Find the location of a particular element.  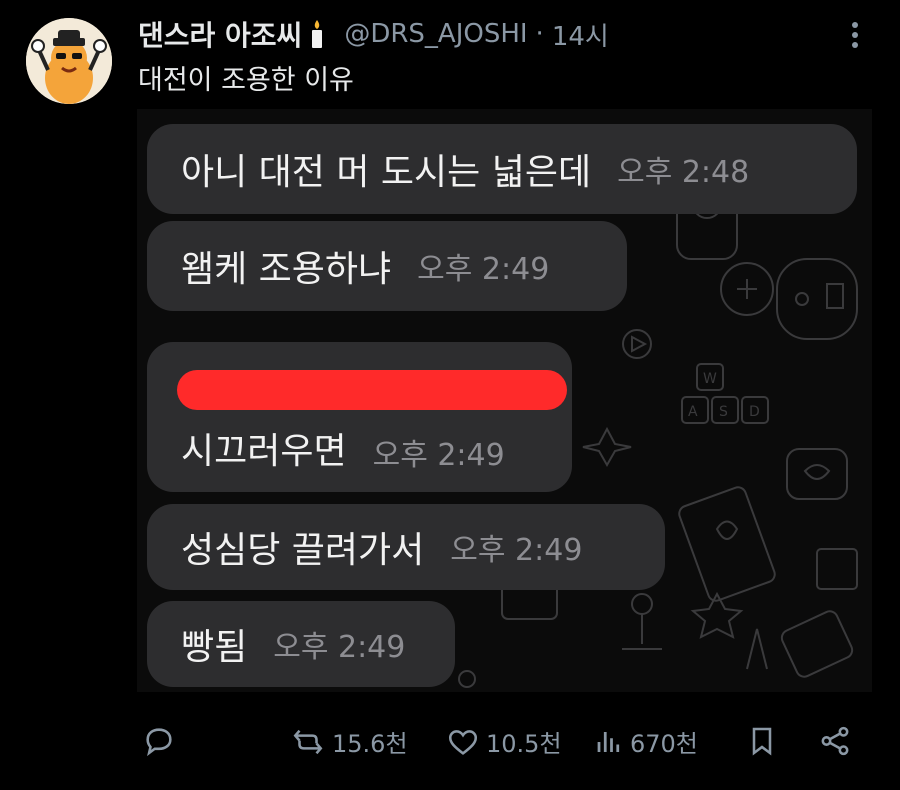

chat-message-text: 성심당 끌려가서 is located at coordinates (303, 550).